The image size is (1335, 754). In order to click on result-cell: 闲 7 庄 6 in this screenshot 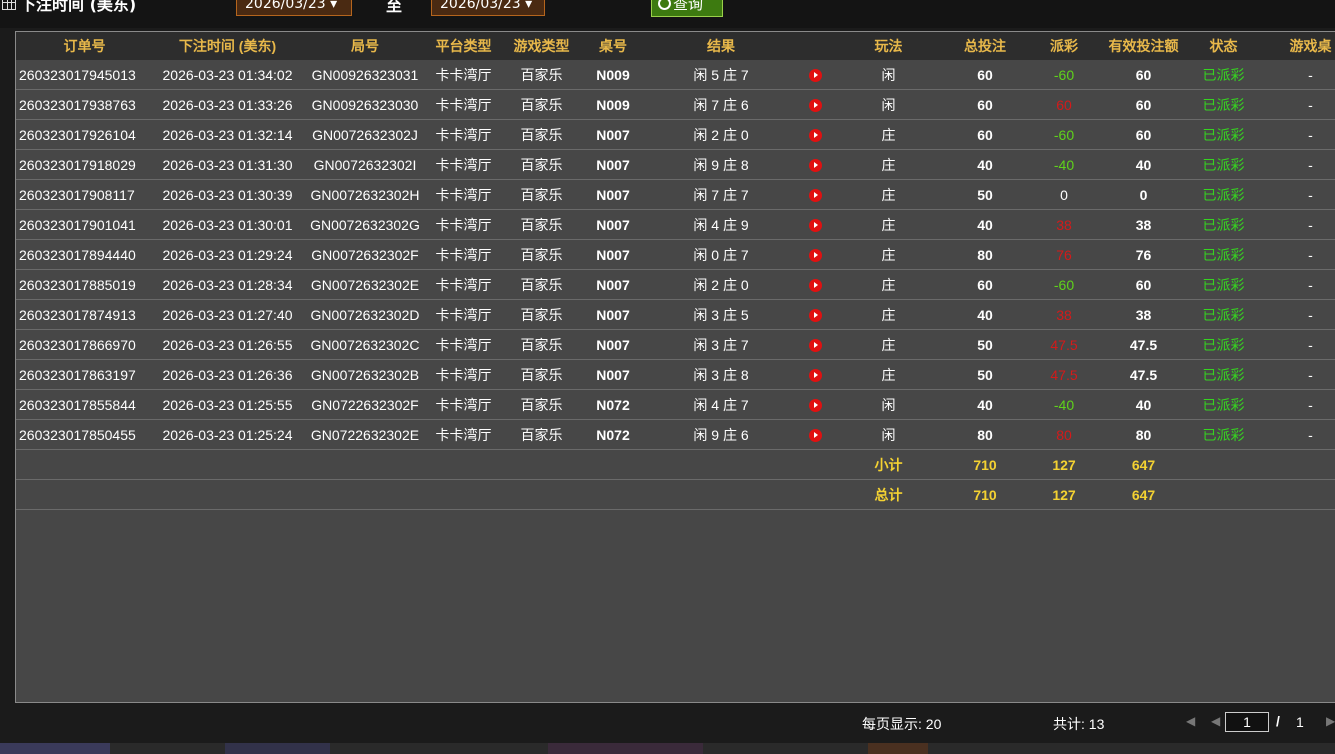, I will do `click(721, 104)`.